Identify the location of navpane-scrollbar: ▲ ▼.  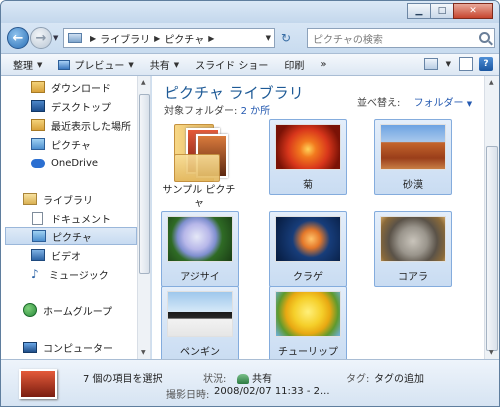
(143, 217).